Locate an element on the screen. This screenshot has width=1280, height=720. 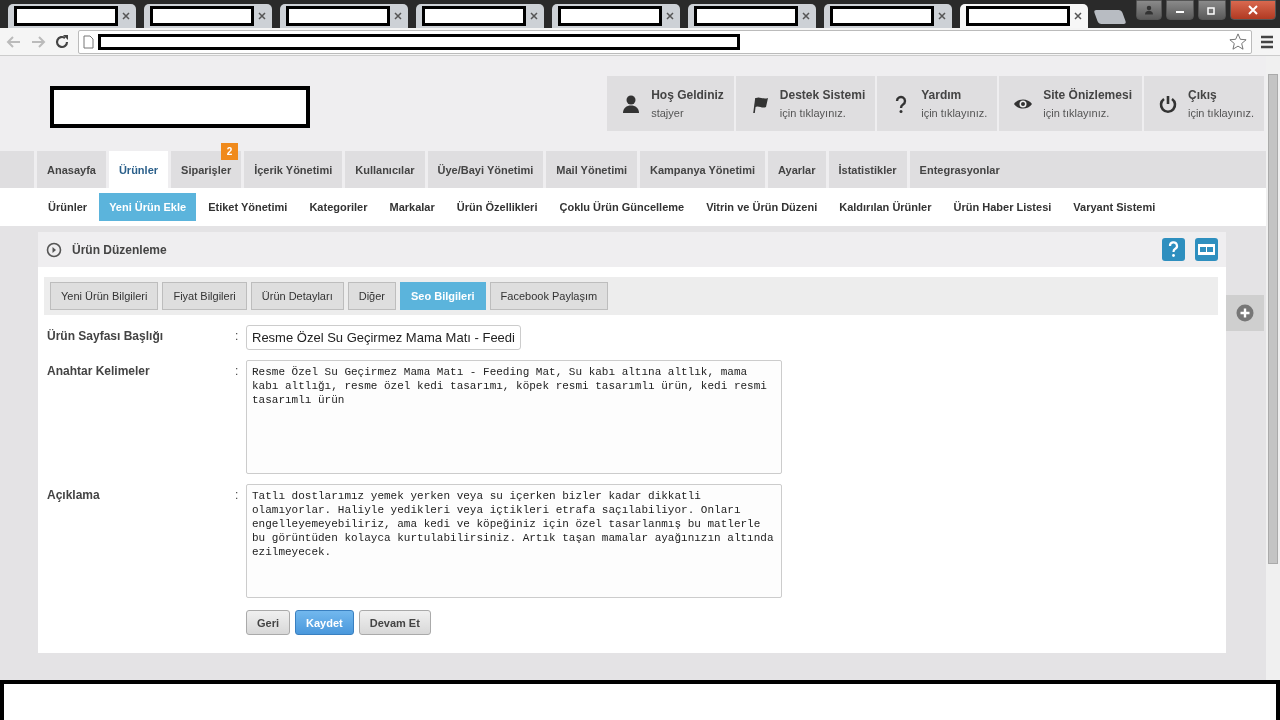
link-title: Hoş Geldiniz is located at coordinates (687, 95).